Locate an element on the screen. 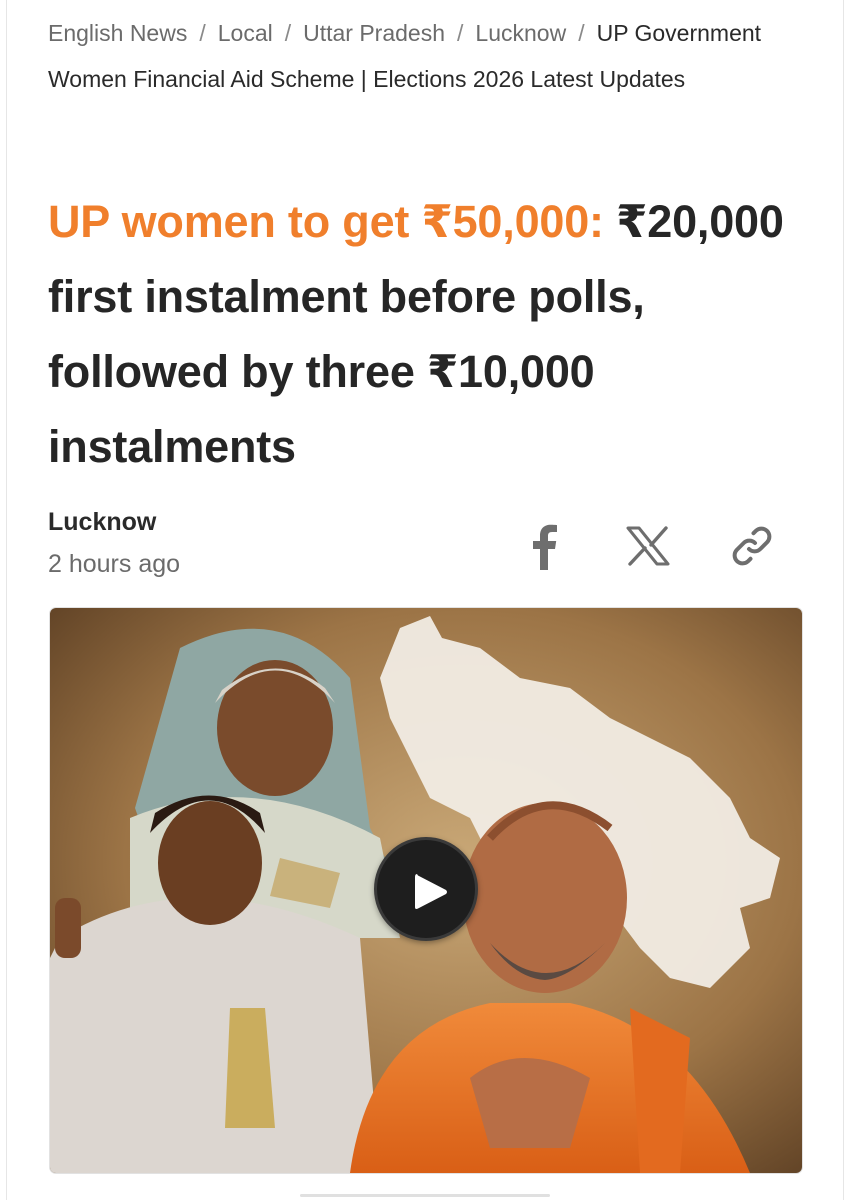 The image size is (850, 1200). facebook-icon is located at coordinates (545, 547).